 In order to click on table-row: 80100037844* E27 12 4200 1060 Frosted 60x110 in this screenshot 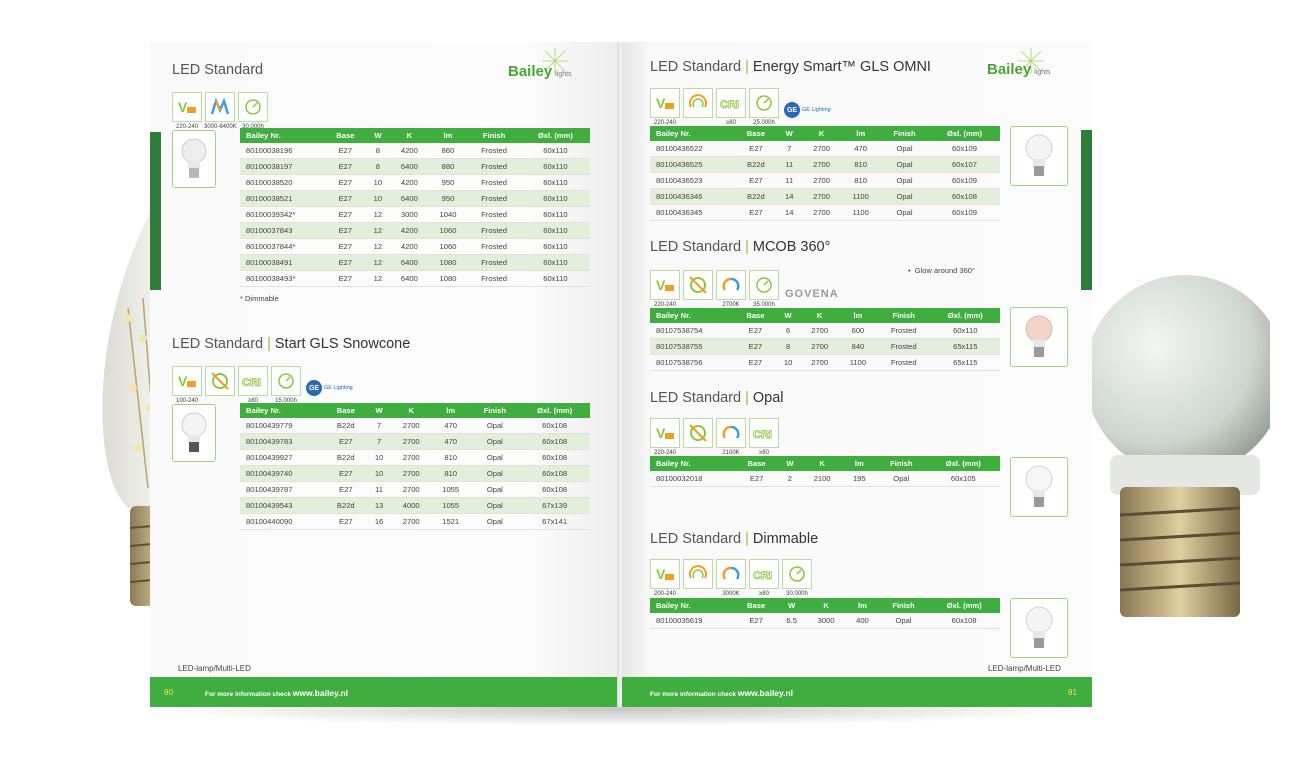, I will do `click(415, 246)`.